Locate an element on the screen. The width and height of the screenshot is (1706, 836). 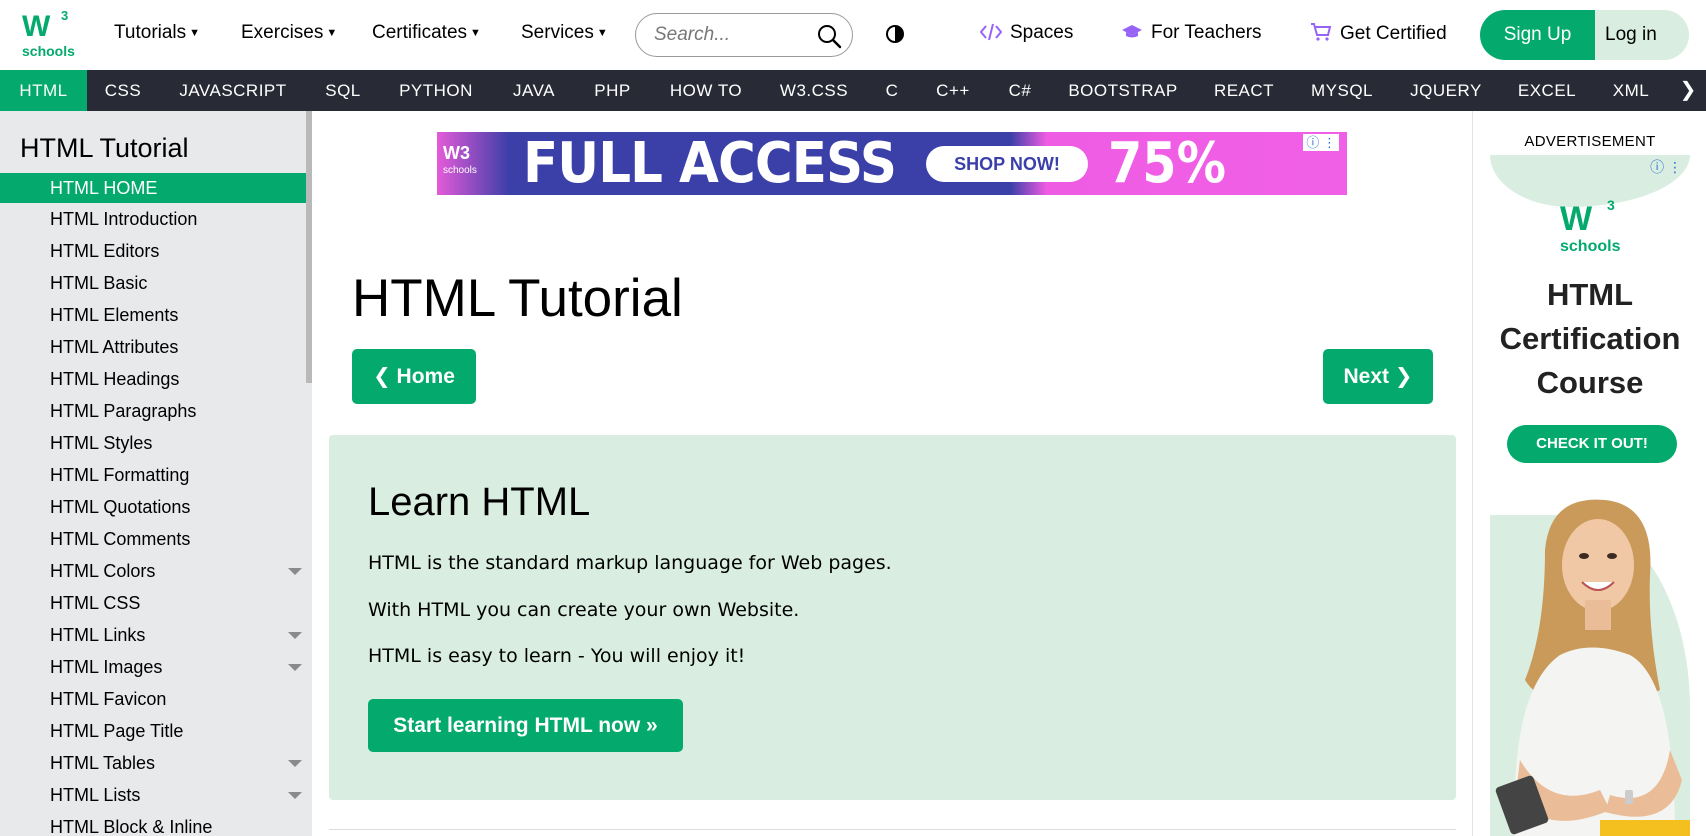
banner-logo-mark: W3 is located at coordinates (456, 153).